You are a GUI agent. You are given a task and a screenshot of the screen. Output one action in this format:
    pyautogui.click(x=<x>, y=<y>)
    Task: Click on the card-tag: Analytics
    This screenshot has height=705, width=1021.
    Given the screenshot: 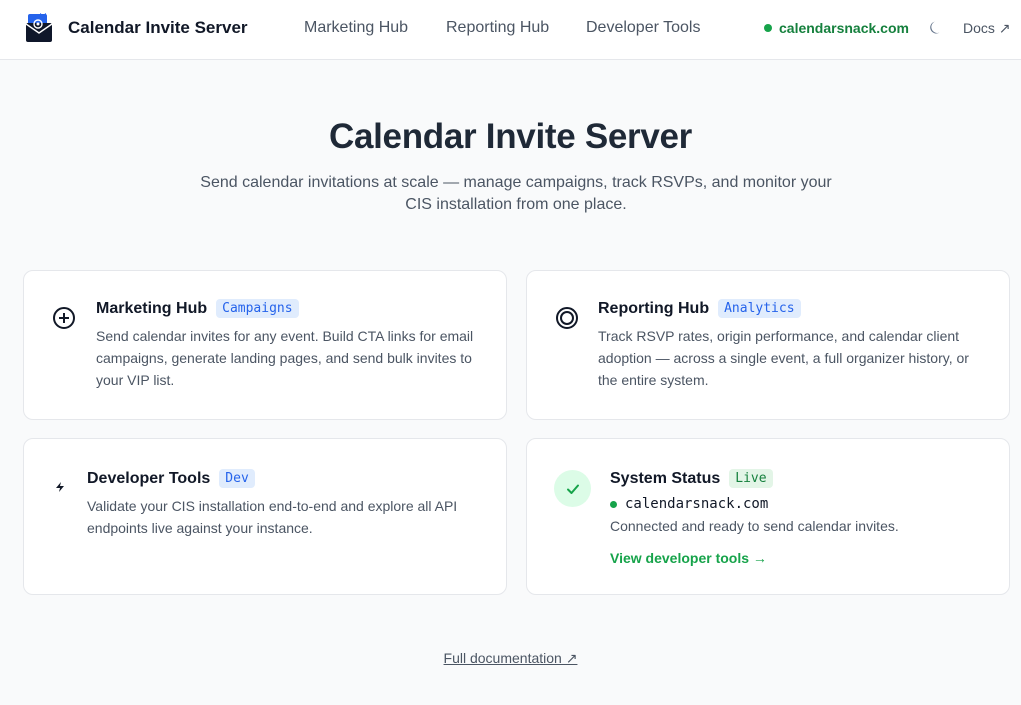 What is the action you would take?
    pyautogui.click(x=759, y=308)
    